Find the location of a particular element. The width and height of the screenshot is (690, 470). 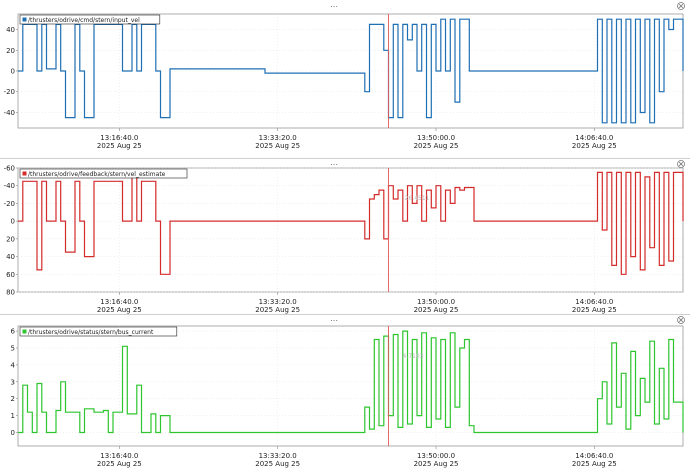

legend: /thrusters/odrive/cmd/stern/input_vel is located at coordinates (90, 19).